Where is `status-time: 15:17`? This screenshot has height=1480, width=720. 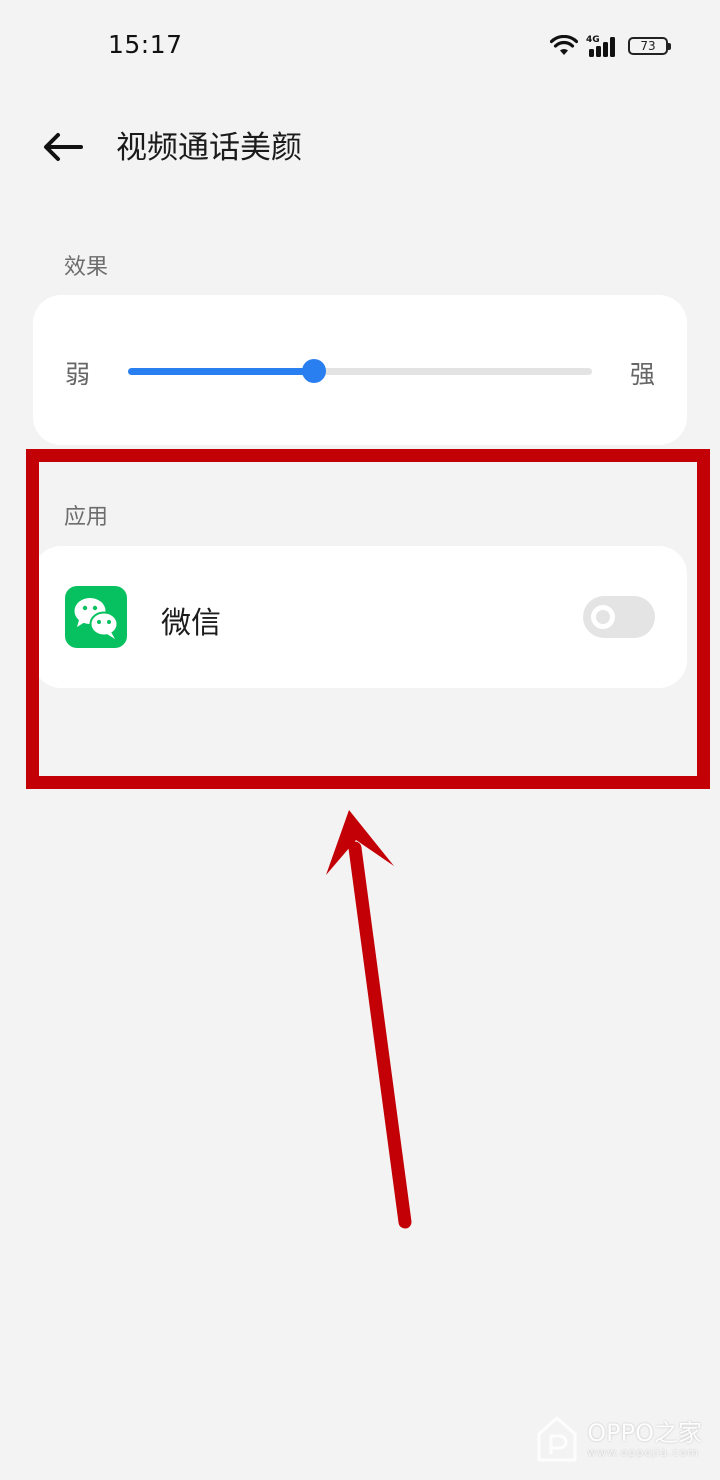
status-time: 15:17 is located at coordinates (145, 44).